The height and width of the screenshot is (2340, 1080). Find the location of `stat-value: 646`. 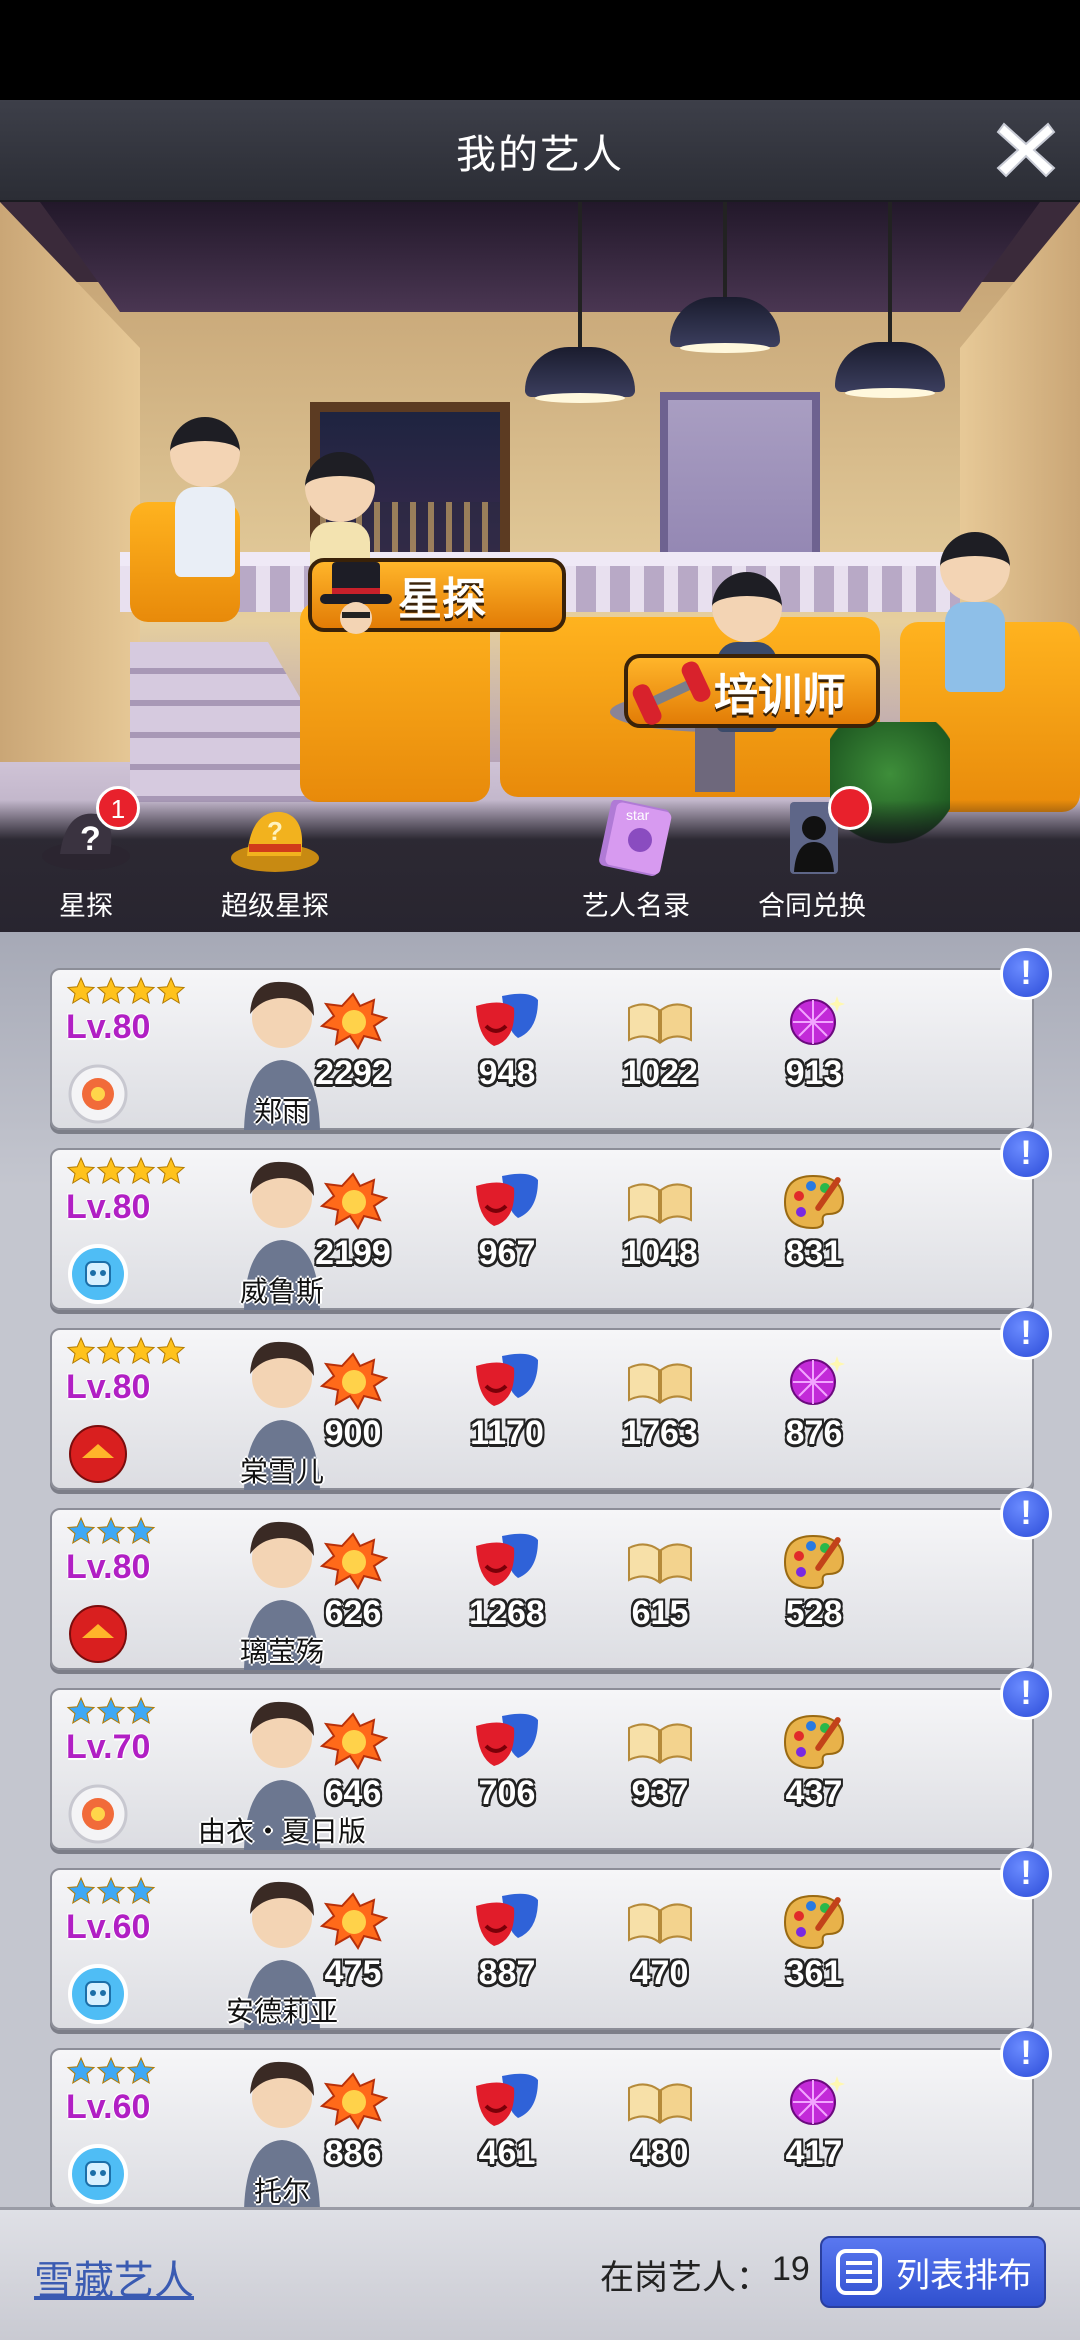

stat-value: 646 is located at coordinates (353, 1793).